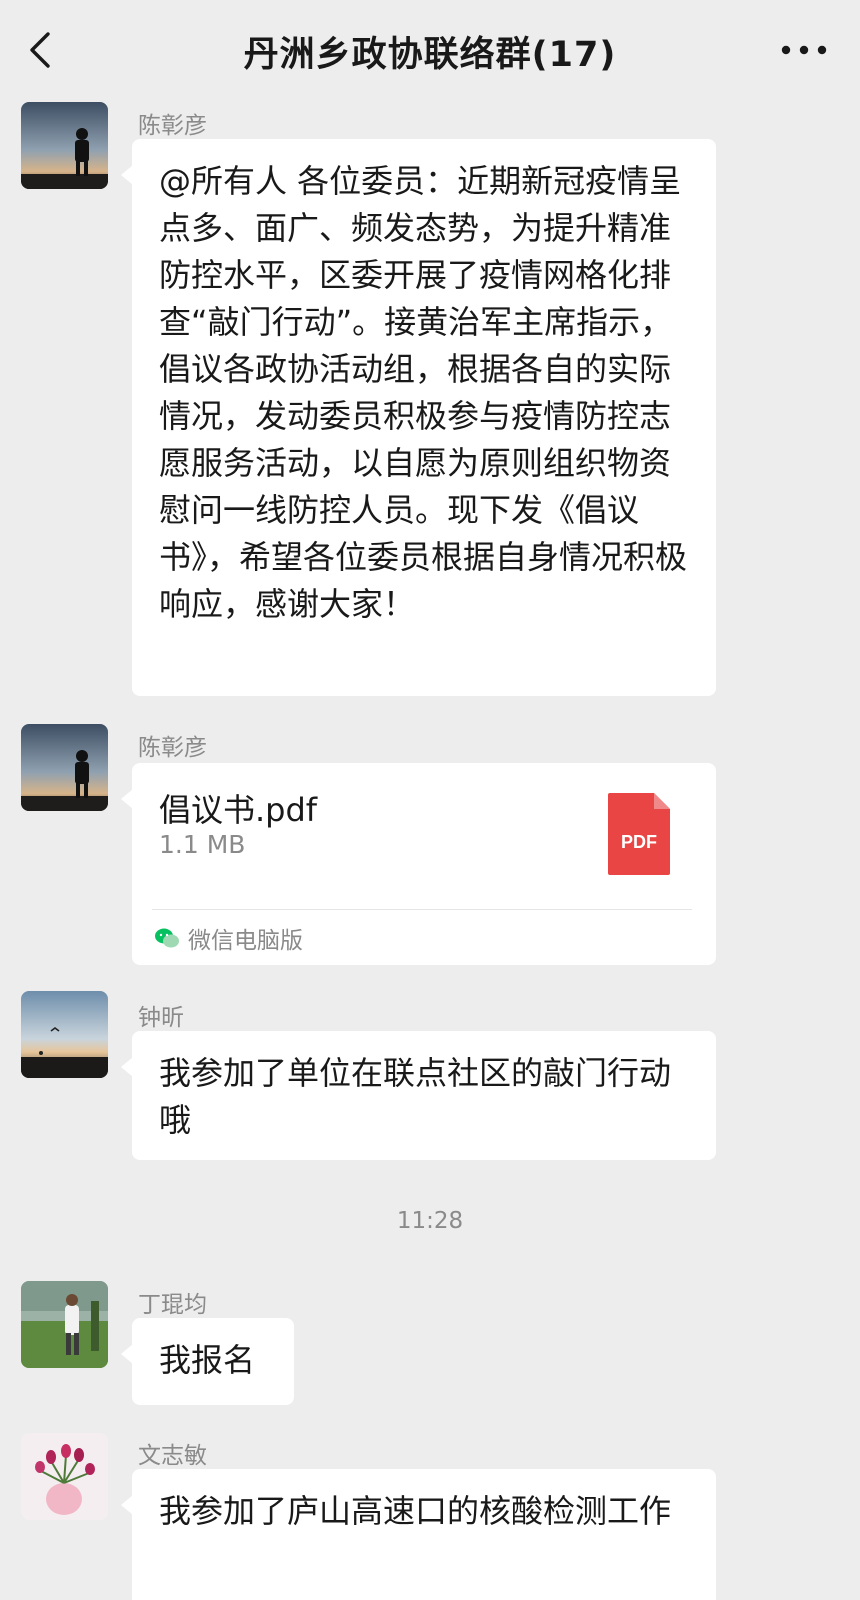 This screenshot has width=860, height=1600. What do you see at coordinates (430, 1221) in the screenshot?
I see `chat-timestamp: 11:28` at bounding box center [430, 1221].